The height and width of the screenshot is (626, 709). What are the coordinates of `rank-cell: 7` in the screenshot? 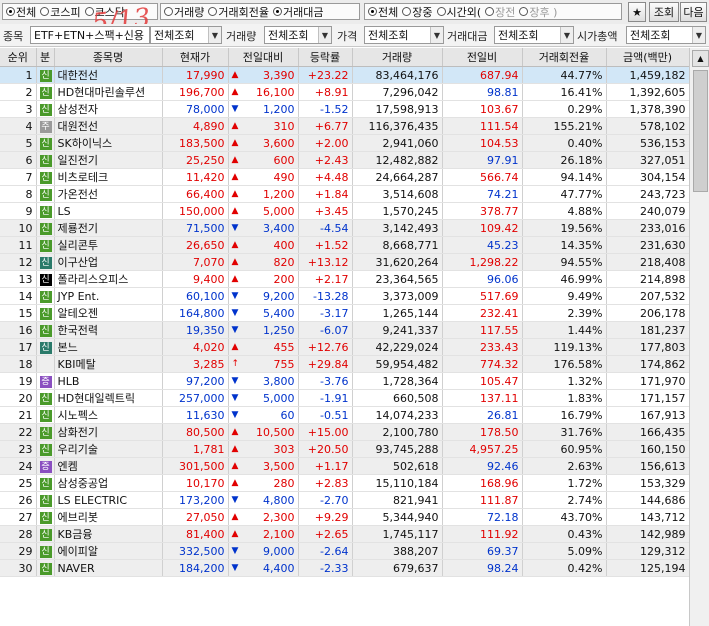 It's located at (18, 177).